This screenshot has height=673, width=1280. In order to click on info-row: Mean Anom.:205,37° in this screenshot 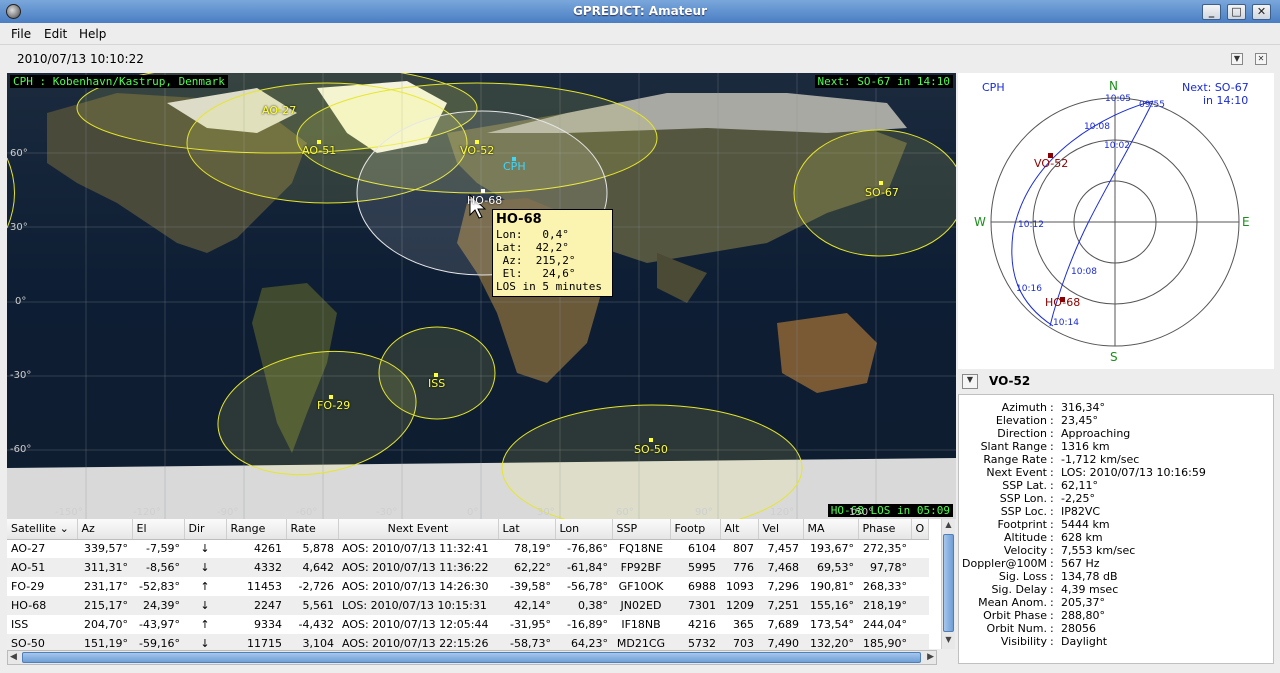, I will do `click(1041, 602)`.